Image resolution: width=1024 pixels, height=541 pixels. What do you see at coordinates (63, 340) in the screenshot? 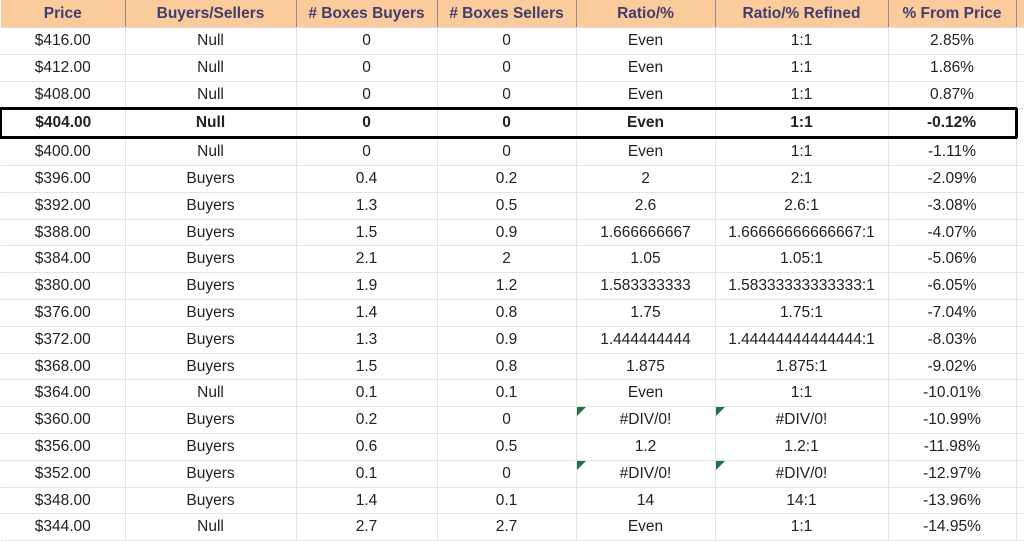
I see `cell-price: $372.00` at bounding box center [63, 340].